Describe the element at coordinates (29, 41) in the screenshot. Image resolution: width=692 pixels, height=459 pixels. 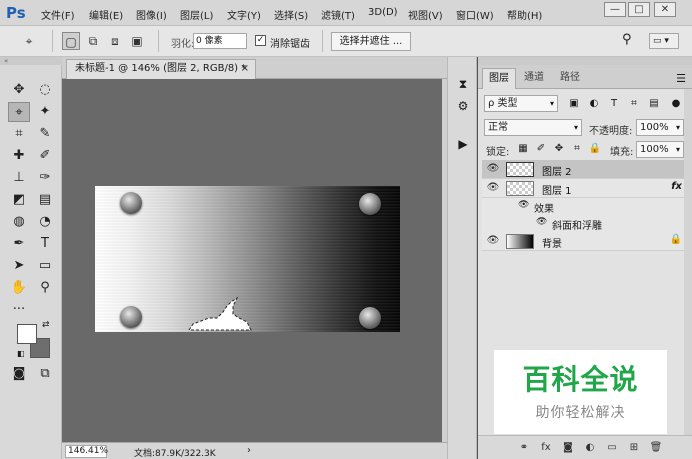
I see `polygonal-lasso-preset-icon: ⌖` at that location.